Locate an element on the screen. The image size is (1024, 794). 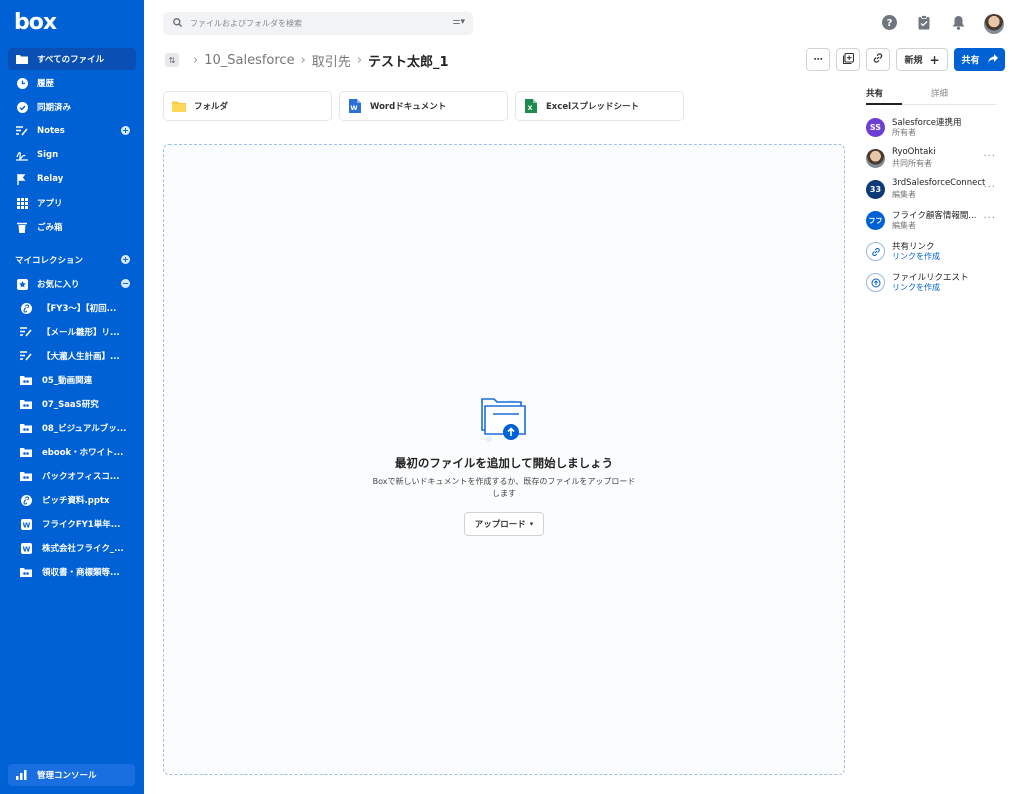
collaborator-role: 共同所有者 is located at coordinates (912, 163).